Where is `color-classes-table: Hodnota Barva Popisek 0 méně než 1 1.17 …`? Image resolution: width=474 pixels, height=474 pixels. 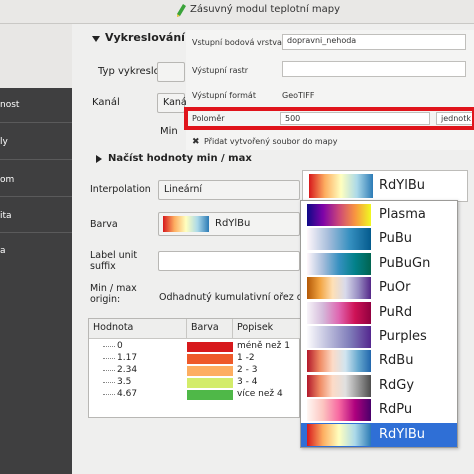 color-classes-table: Hodnota Barva Popisek 0 méně než 1 1.17 … is located at coordinates (194, 368).